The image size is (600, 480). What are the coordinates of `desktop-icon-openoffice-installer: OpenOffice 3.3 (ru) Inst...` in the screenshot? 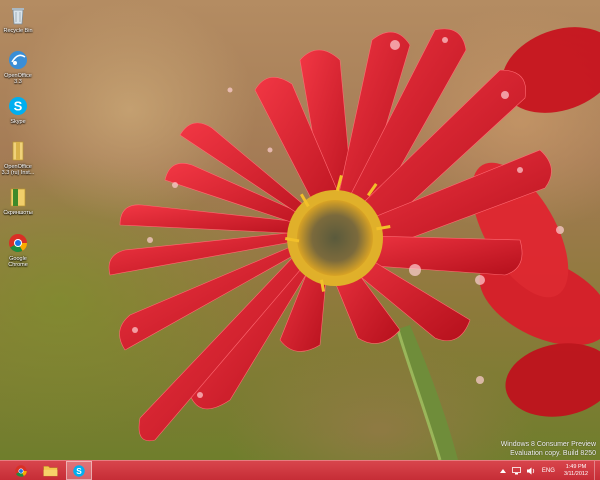 It's located at (18, 158).